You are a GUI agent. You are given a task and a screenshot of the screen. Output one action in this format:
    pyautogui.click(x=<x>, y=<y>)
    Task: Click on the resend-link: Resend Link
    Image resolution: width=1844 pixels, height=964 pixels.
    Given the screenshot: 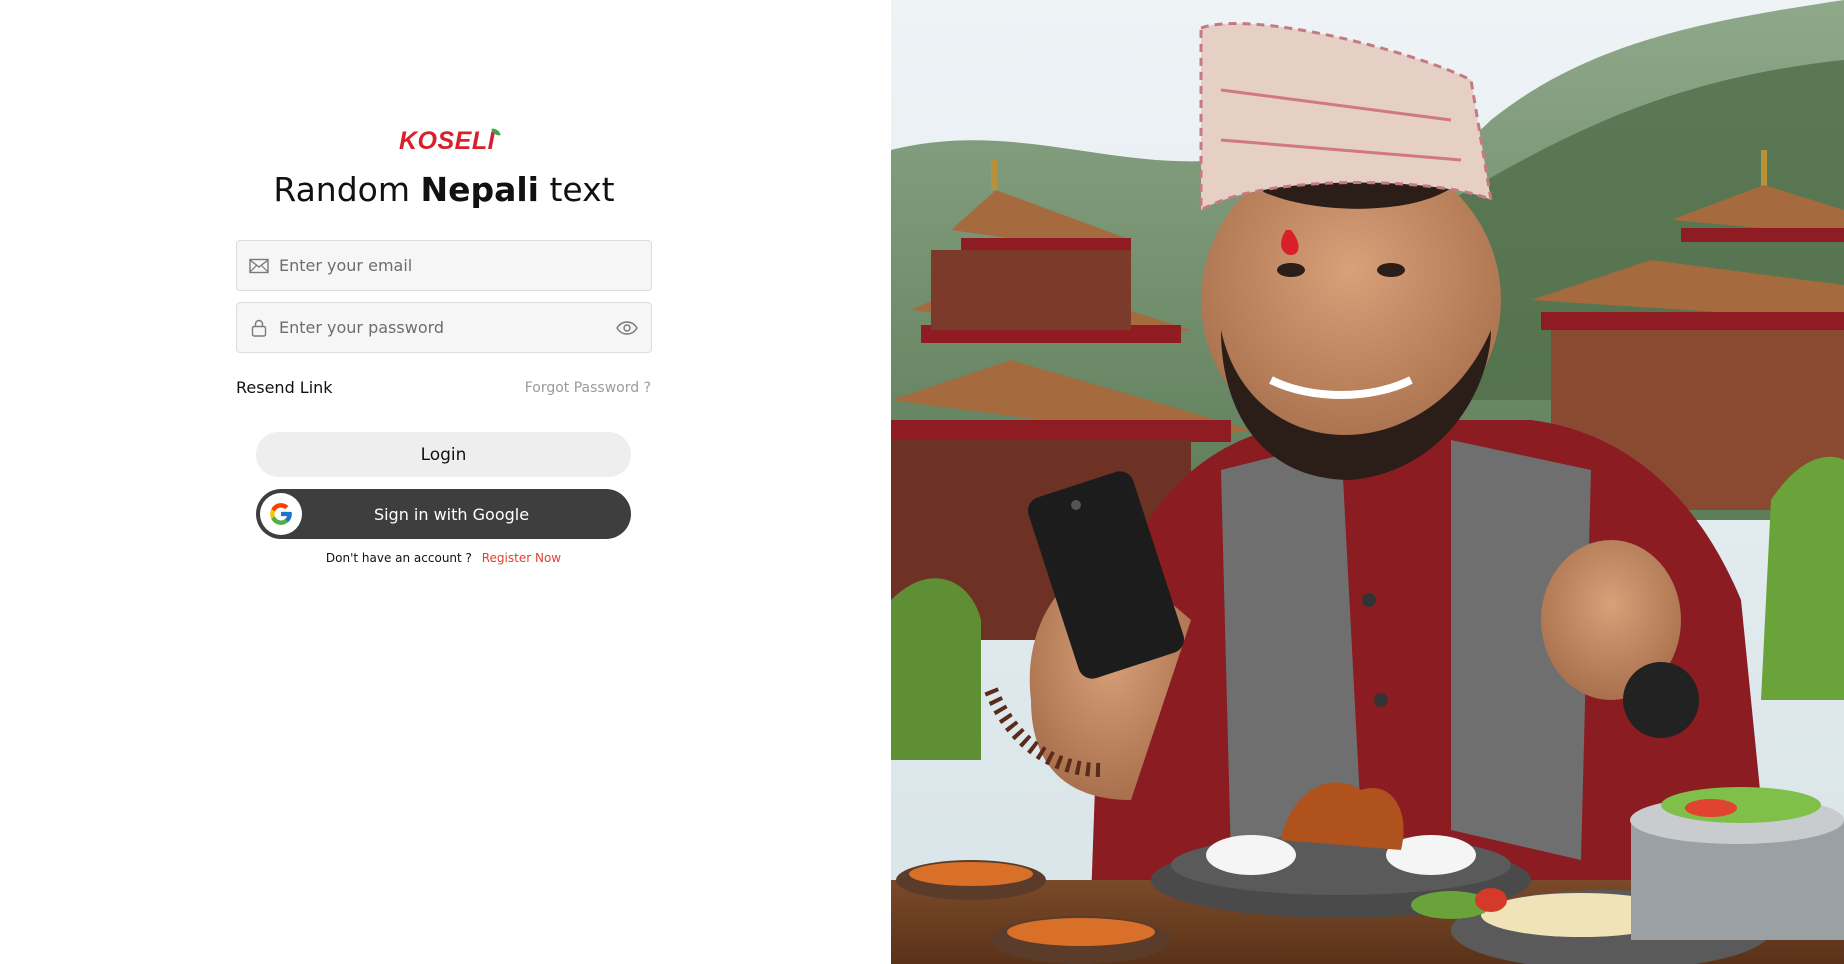 What is the action you would take?
    pyautogui.click(x=284, y=387)
    